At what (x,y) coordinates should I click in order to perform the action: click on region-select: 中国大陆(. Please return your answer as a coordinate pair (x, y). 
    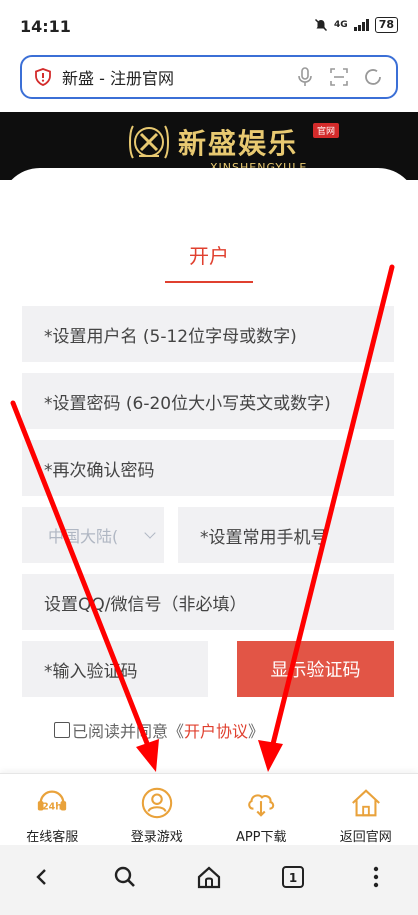
    Looking at the image, I should click on (93, 535).